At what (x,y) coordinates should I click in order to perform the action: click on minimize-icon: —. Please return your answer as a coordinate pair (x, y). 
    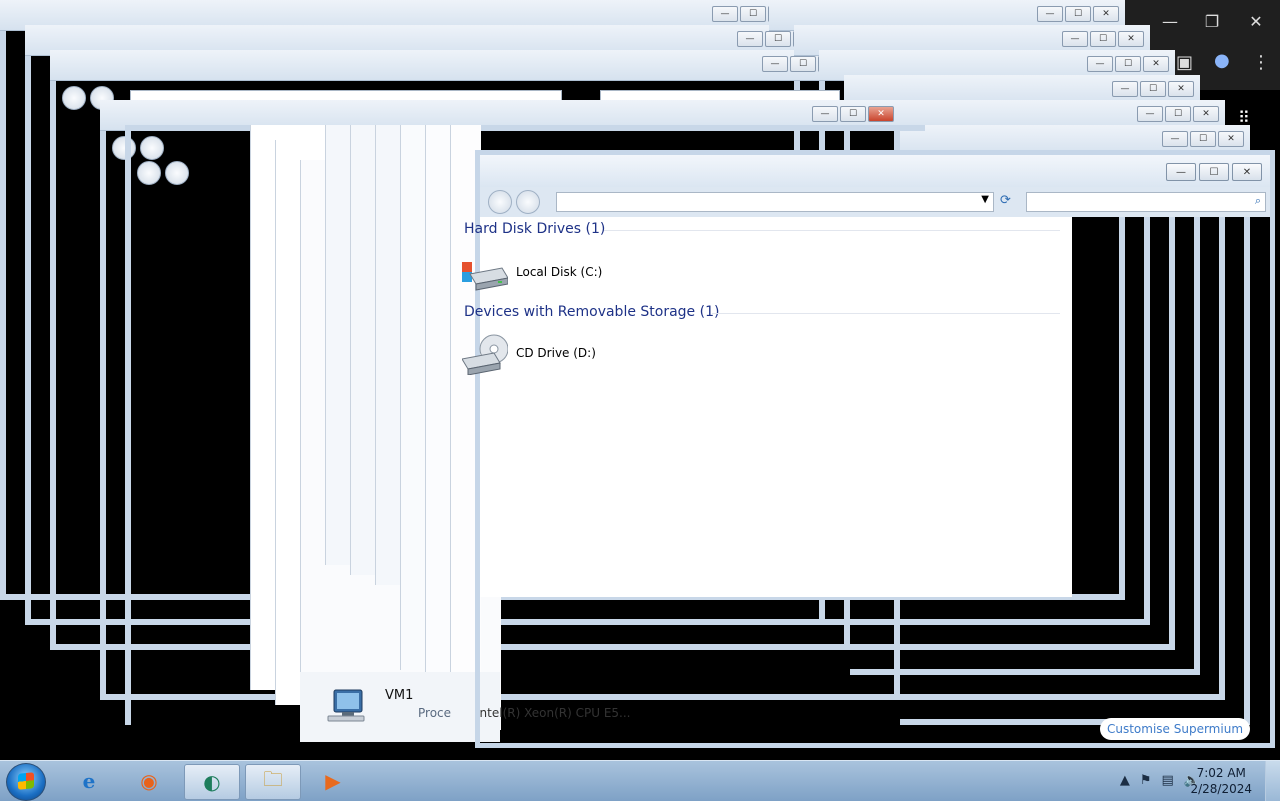
    Looking at the image, I should click on (1170, 21).